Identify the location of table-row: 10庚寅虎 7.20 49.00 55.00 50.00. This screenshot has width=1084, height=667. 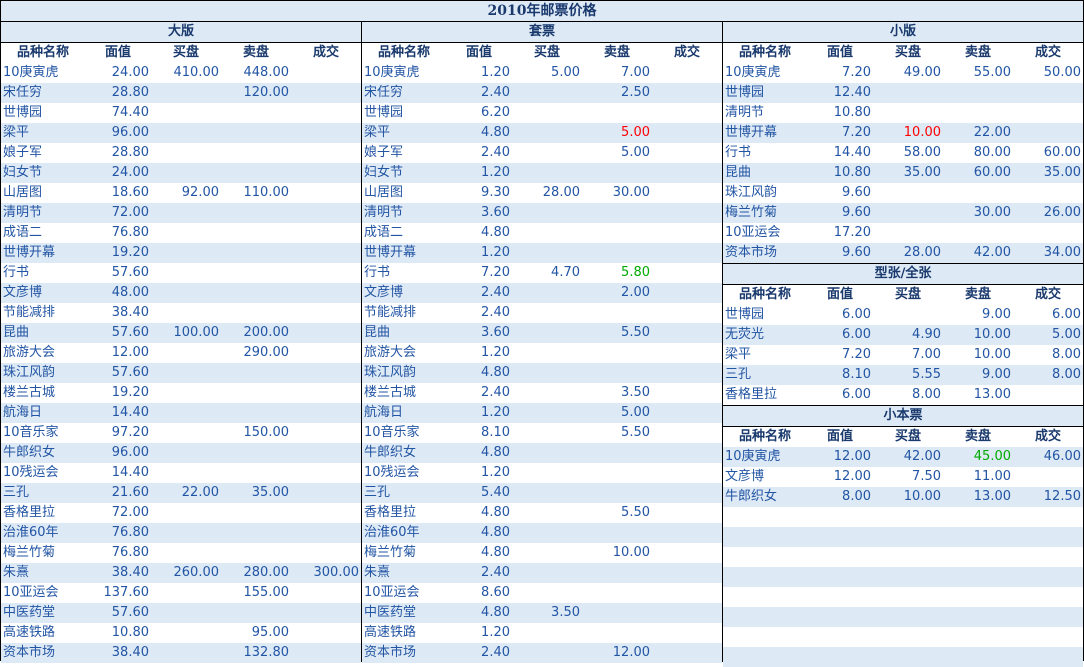
(903, 73).